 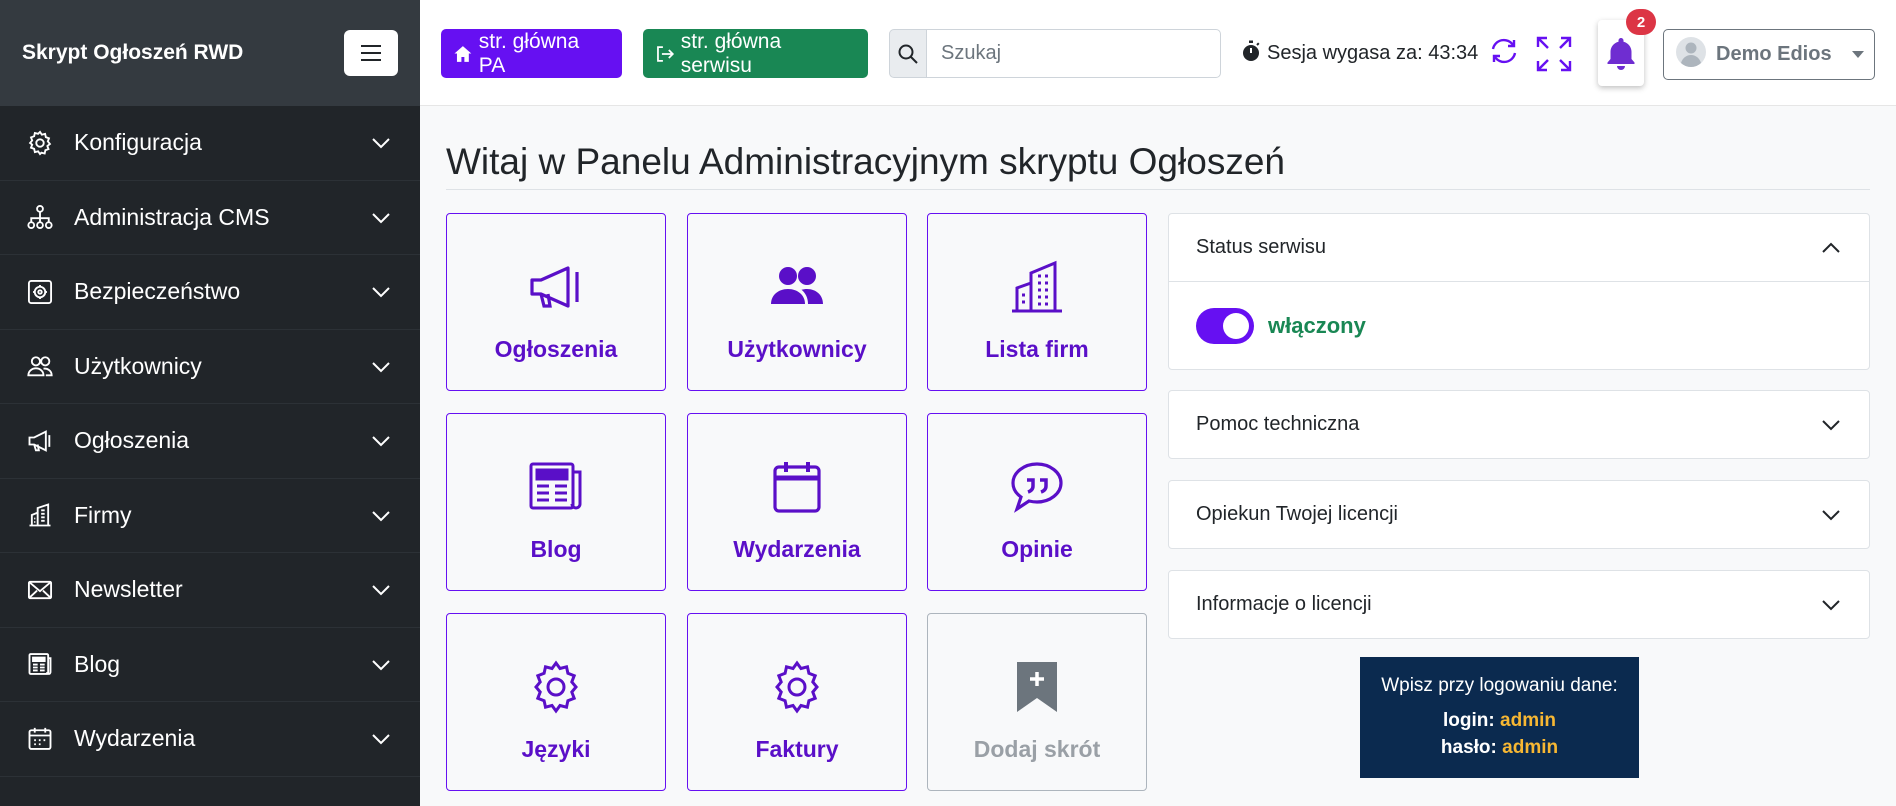 I want to click on sidebar-item-label: Użytkownicy, so click(x=138, y=365).